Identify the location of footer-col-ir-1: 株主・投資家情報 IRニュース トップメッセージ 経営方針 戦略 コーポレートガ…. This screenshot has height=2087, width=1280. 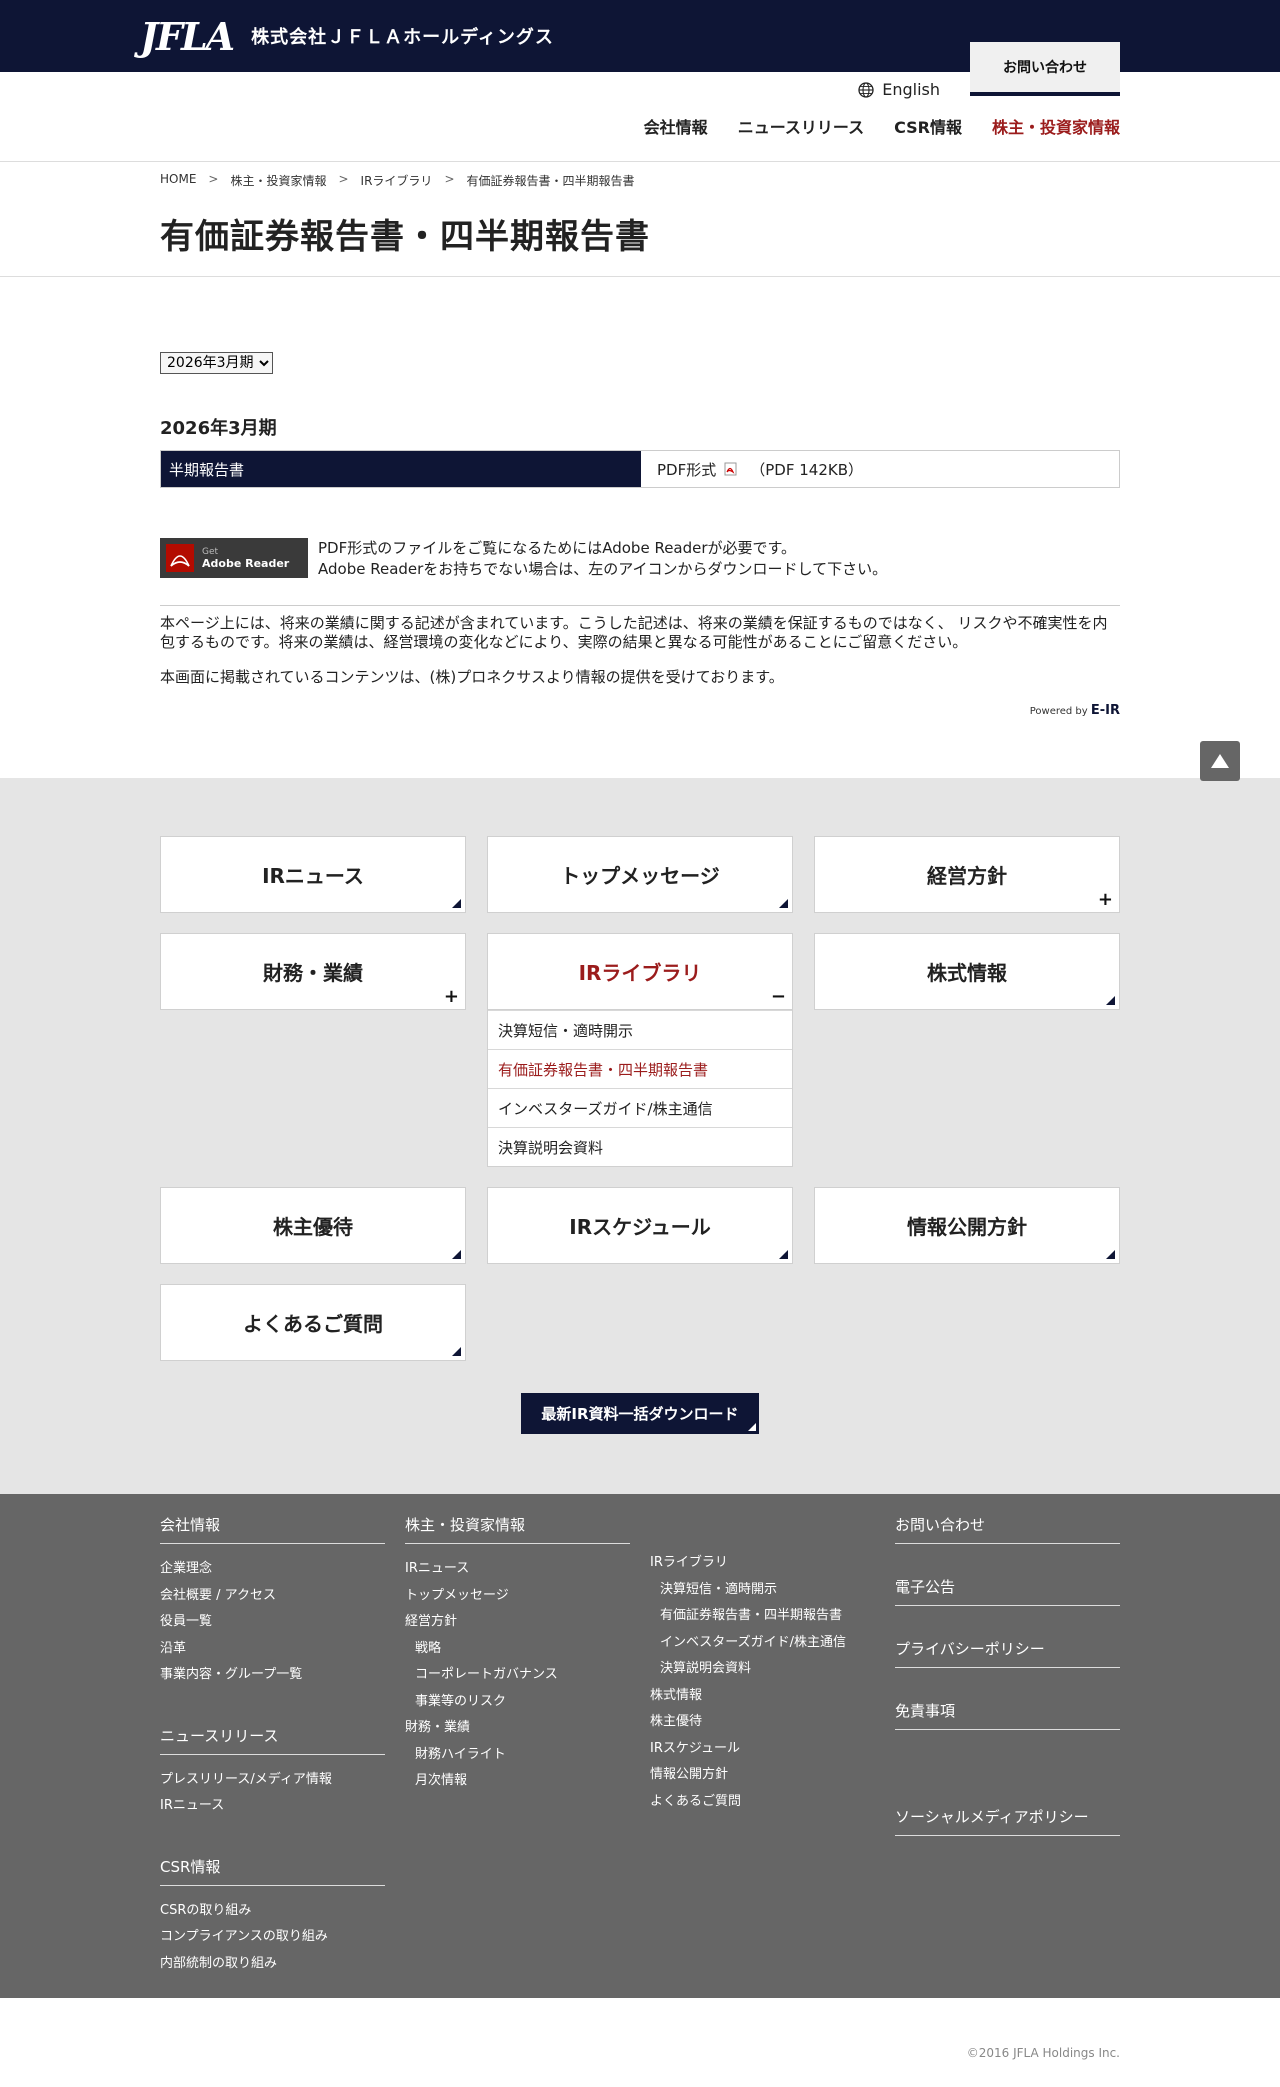
(517, 1763).